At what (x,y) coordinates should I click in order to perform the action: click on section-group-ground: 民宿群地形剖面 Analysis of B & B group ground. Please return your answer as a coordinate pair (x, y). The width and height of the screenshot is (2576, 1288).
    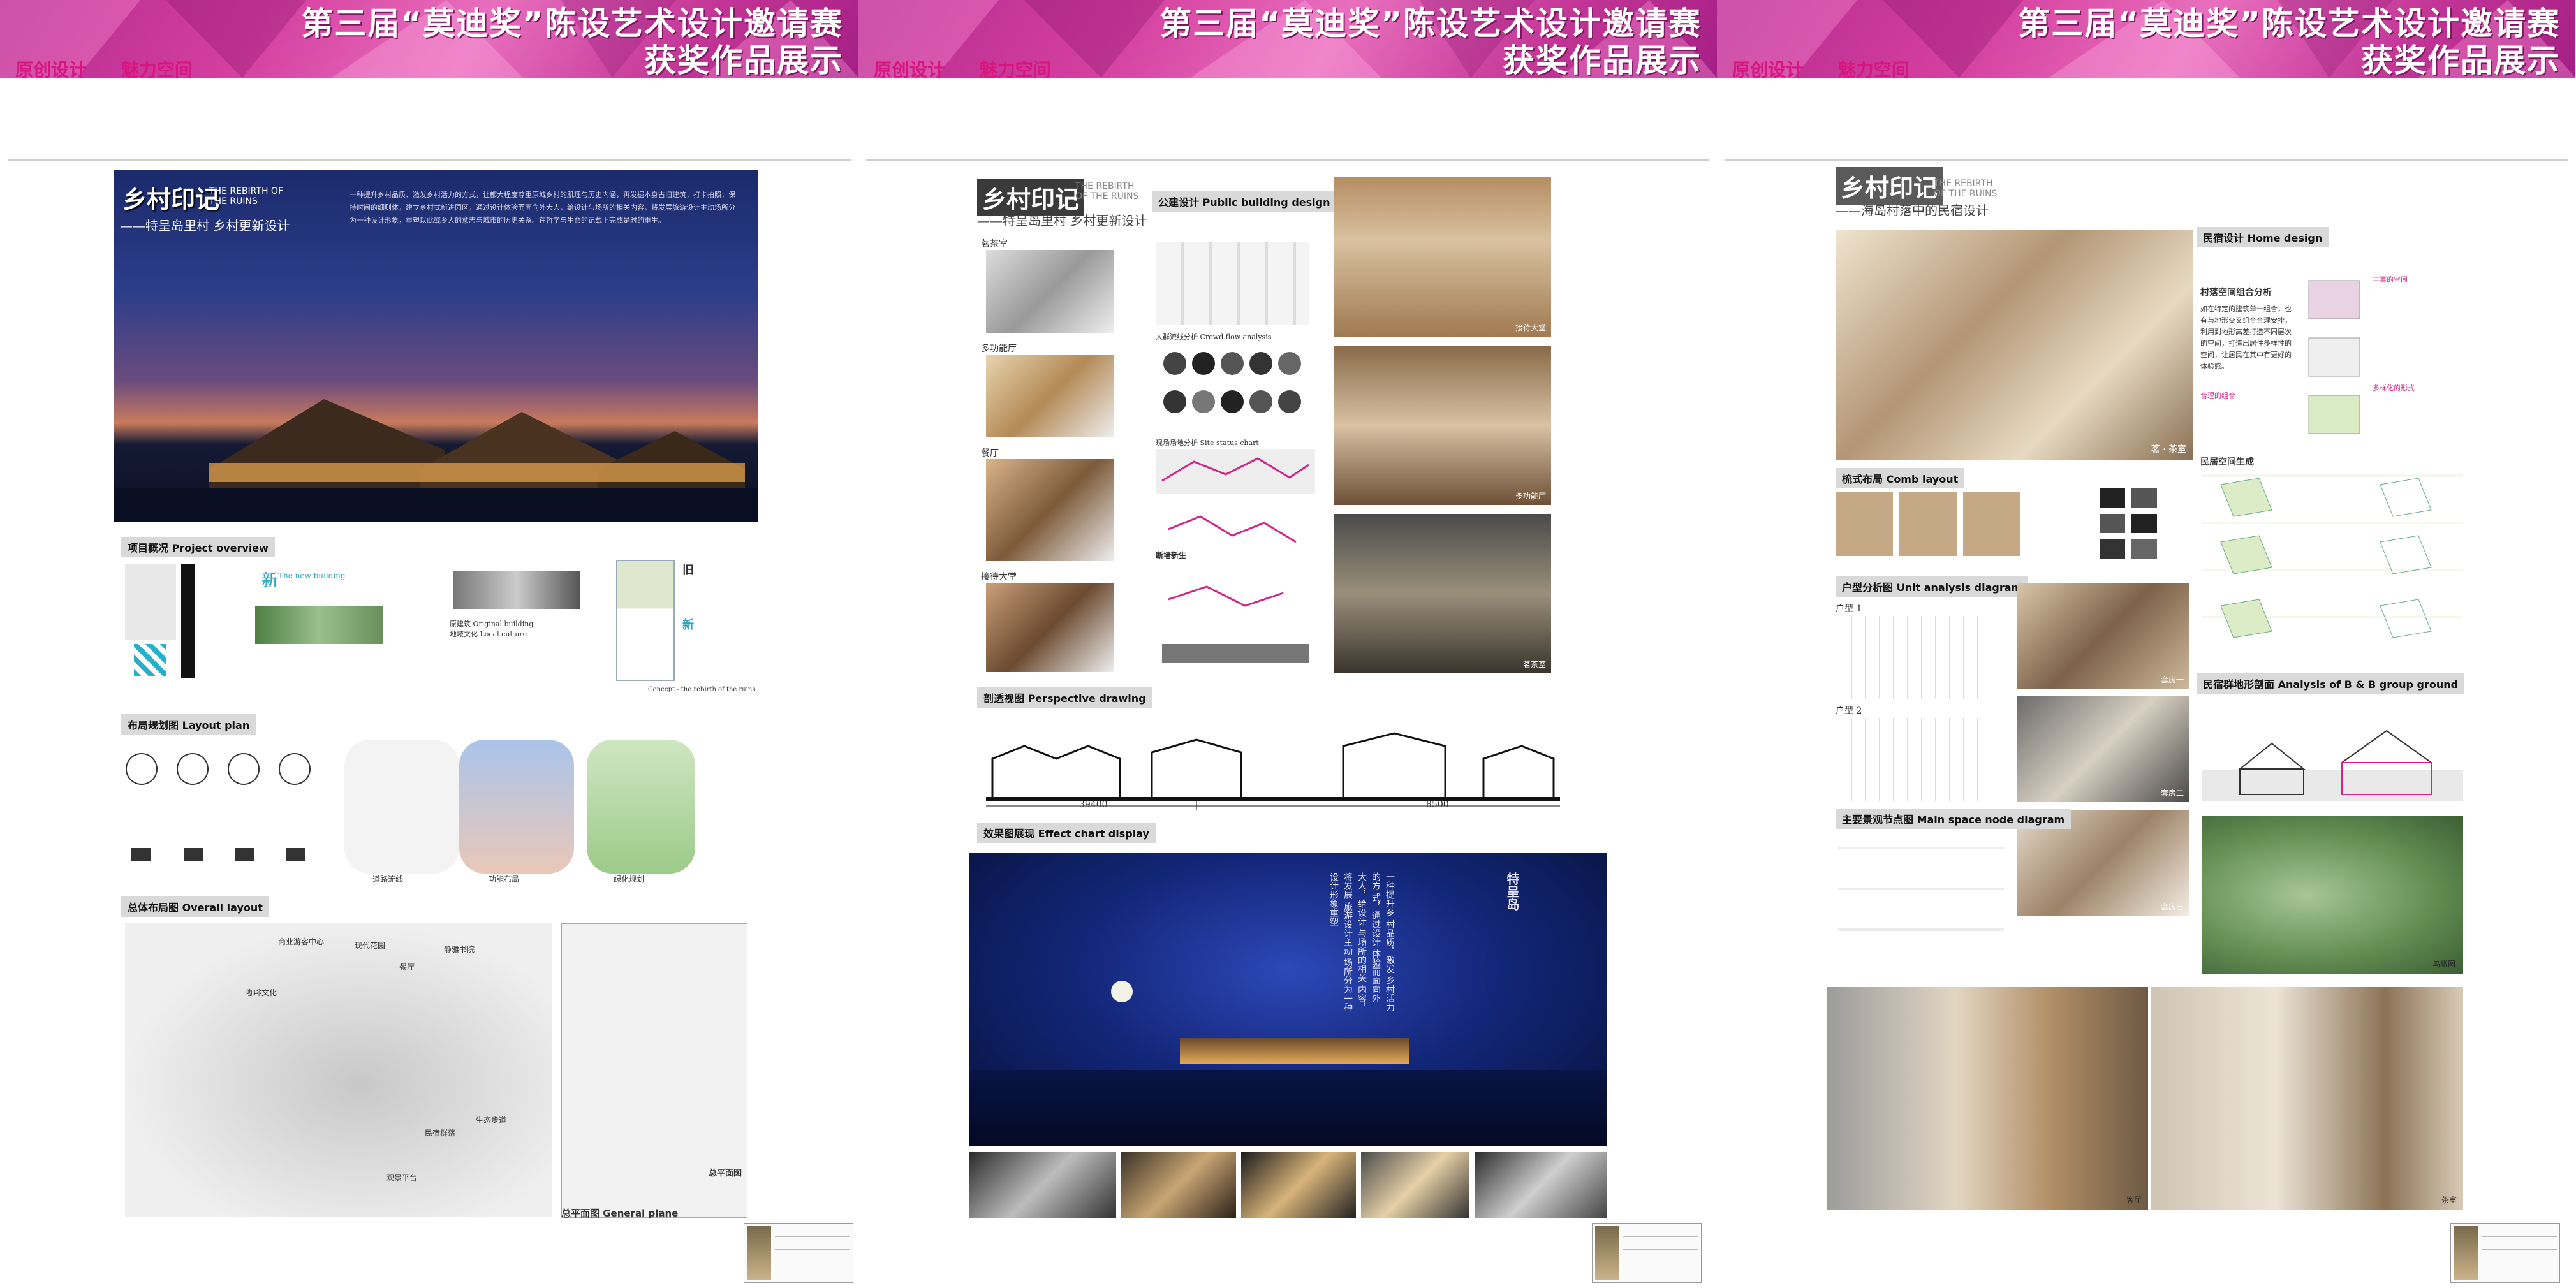
    Looking at the image, I should click on (2331, 683).